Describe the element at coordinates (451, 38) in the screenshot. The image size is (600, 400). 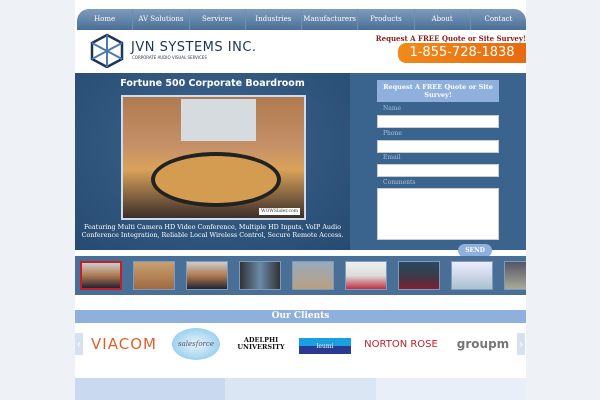
I see `quote-link: Request A FREE Quote or Site Survey!` at that location.